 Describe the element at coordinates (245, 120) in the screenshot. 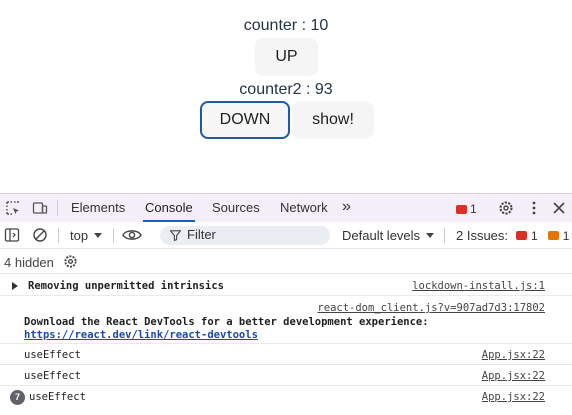

I see `down-button: DOWN` at that location.